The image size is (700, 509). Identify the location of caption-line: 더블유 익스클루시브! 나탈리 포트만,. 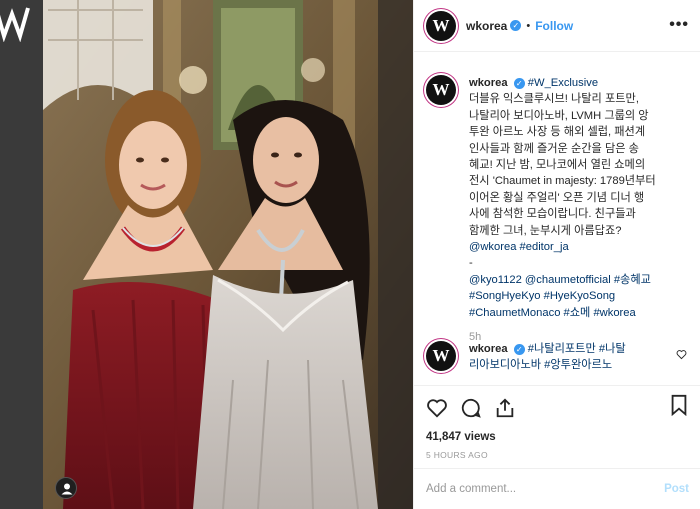
(554, 99).